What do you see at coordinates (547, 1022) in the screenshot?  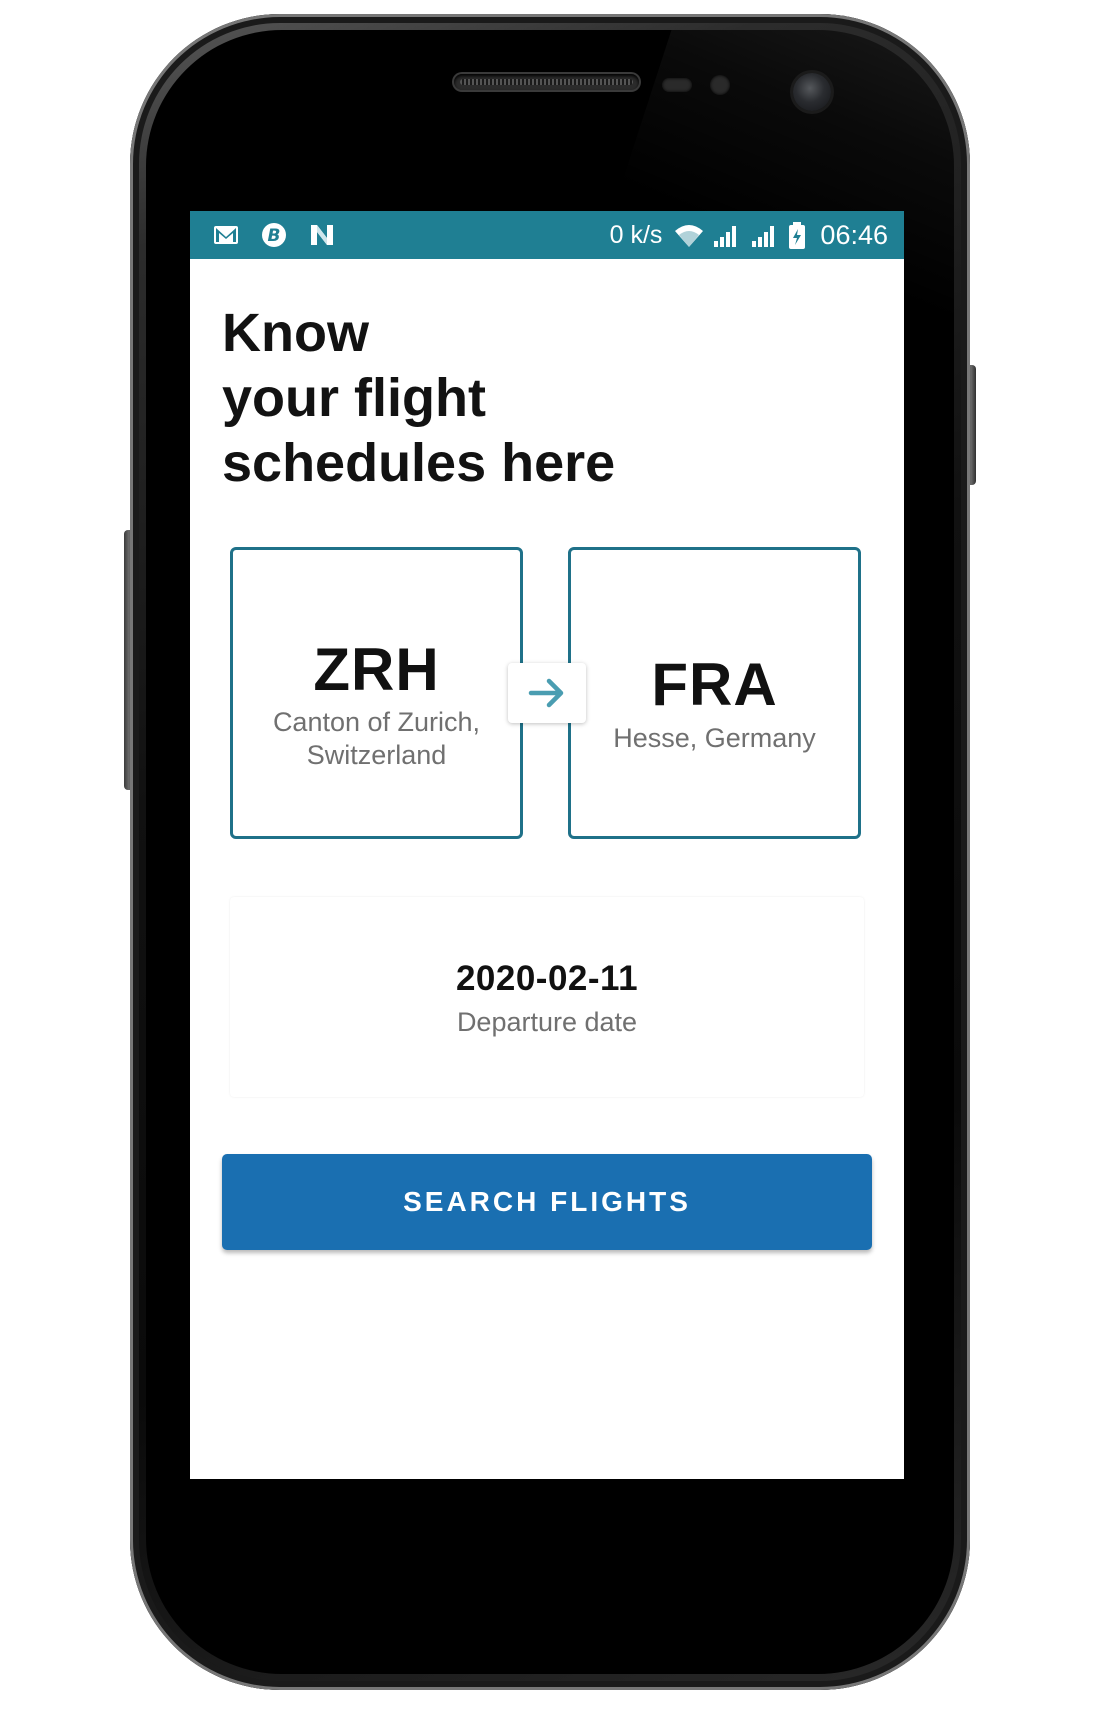 I see `departure-date-label: Departure date` at bounding box center [547, 1022].